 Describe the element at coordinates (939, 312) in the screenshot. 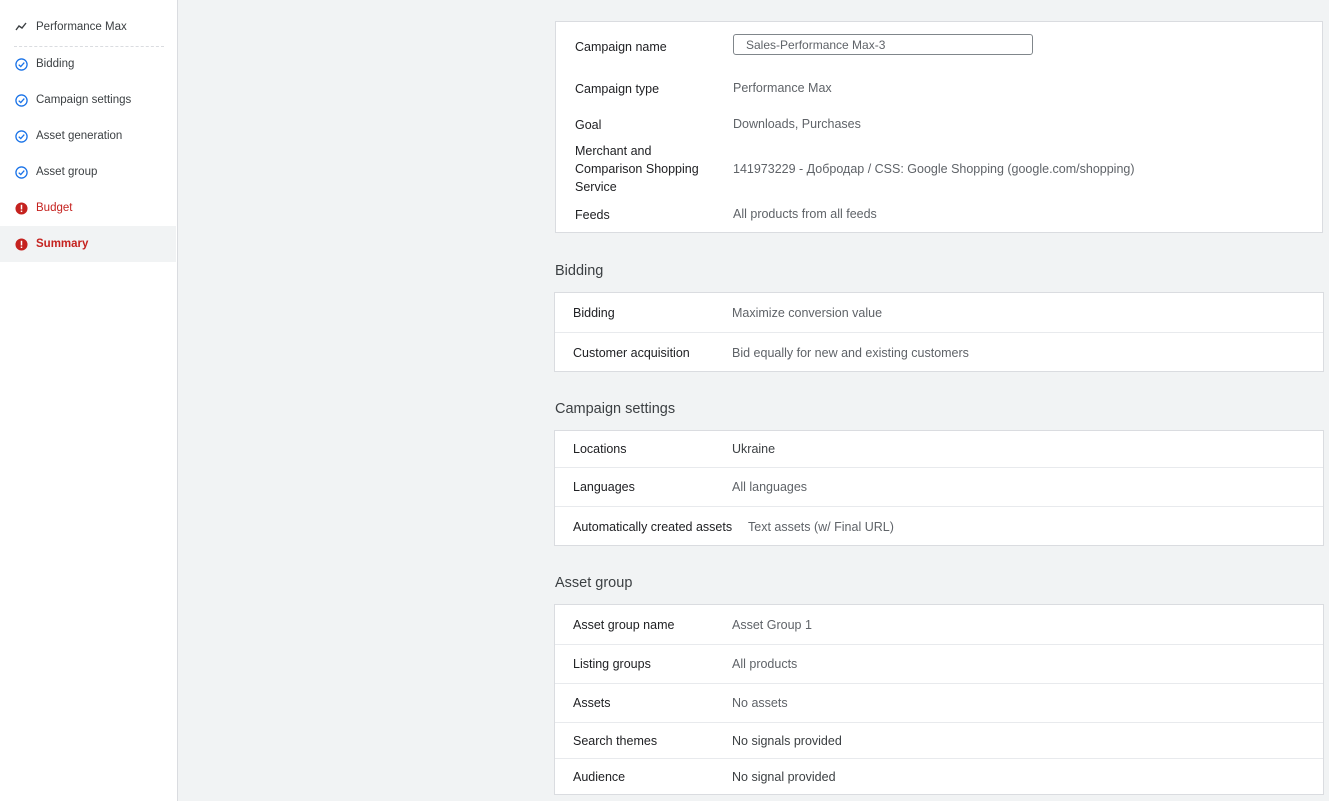

I see `bidding-row: Bidding Maximize conversion value` at that location.